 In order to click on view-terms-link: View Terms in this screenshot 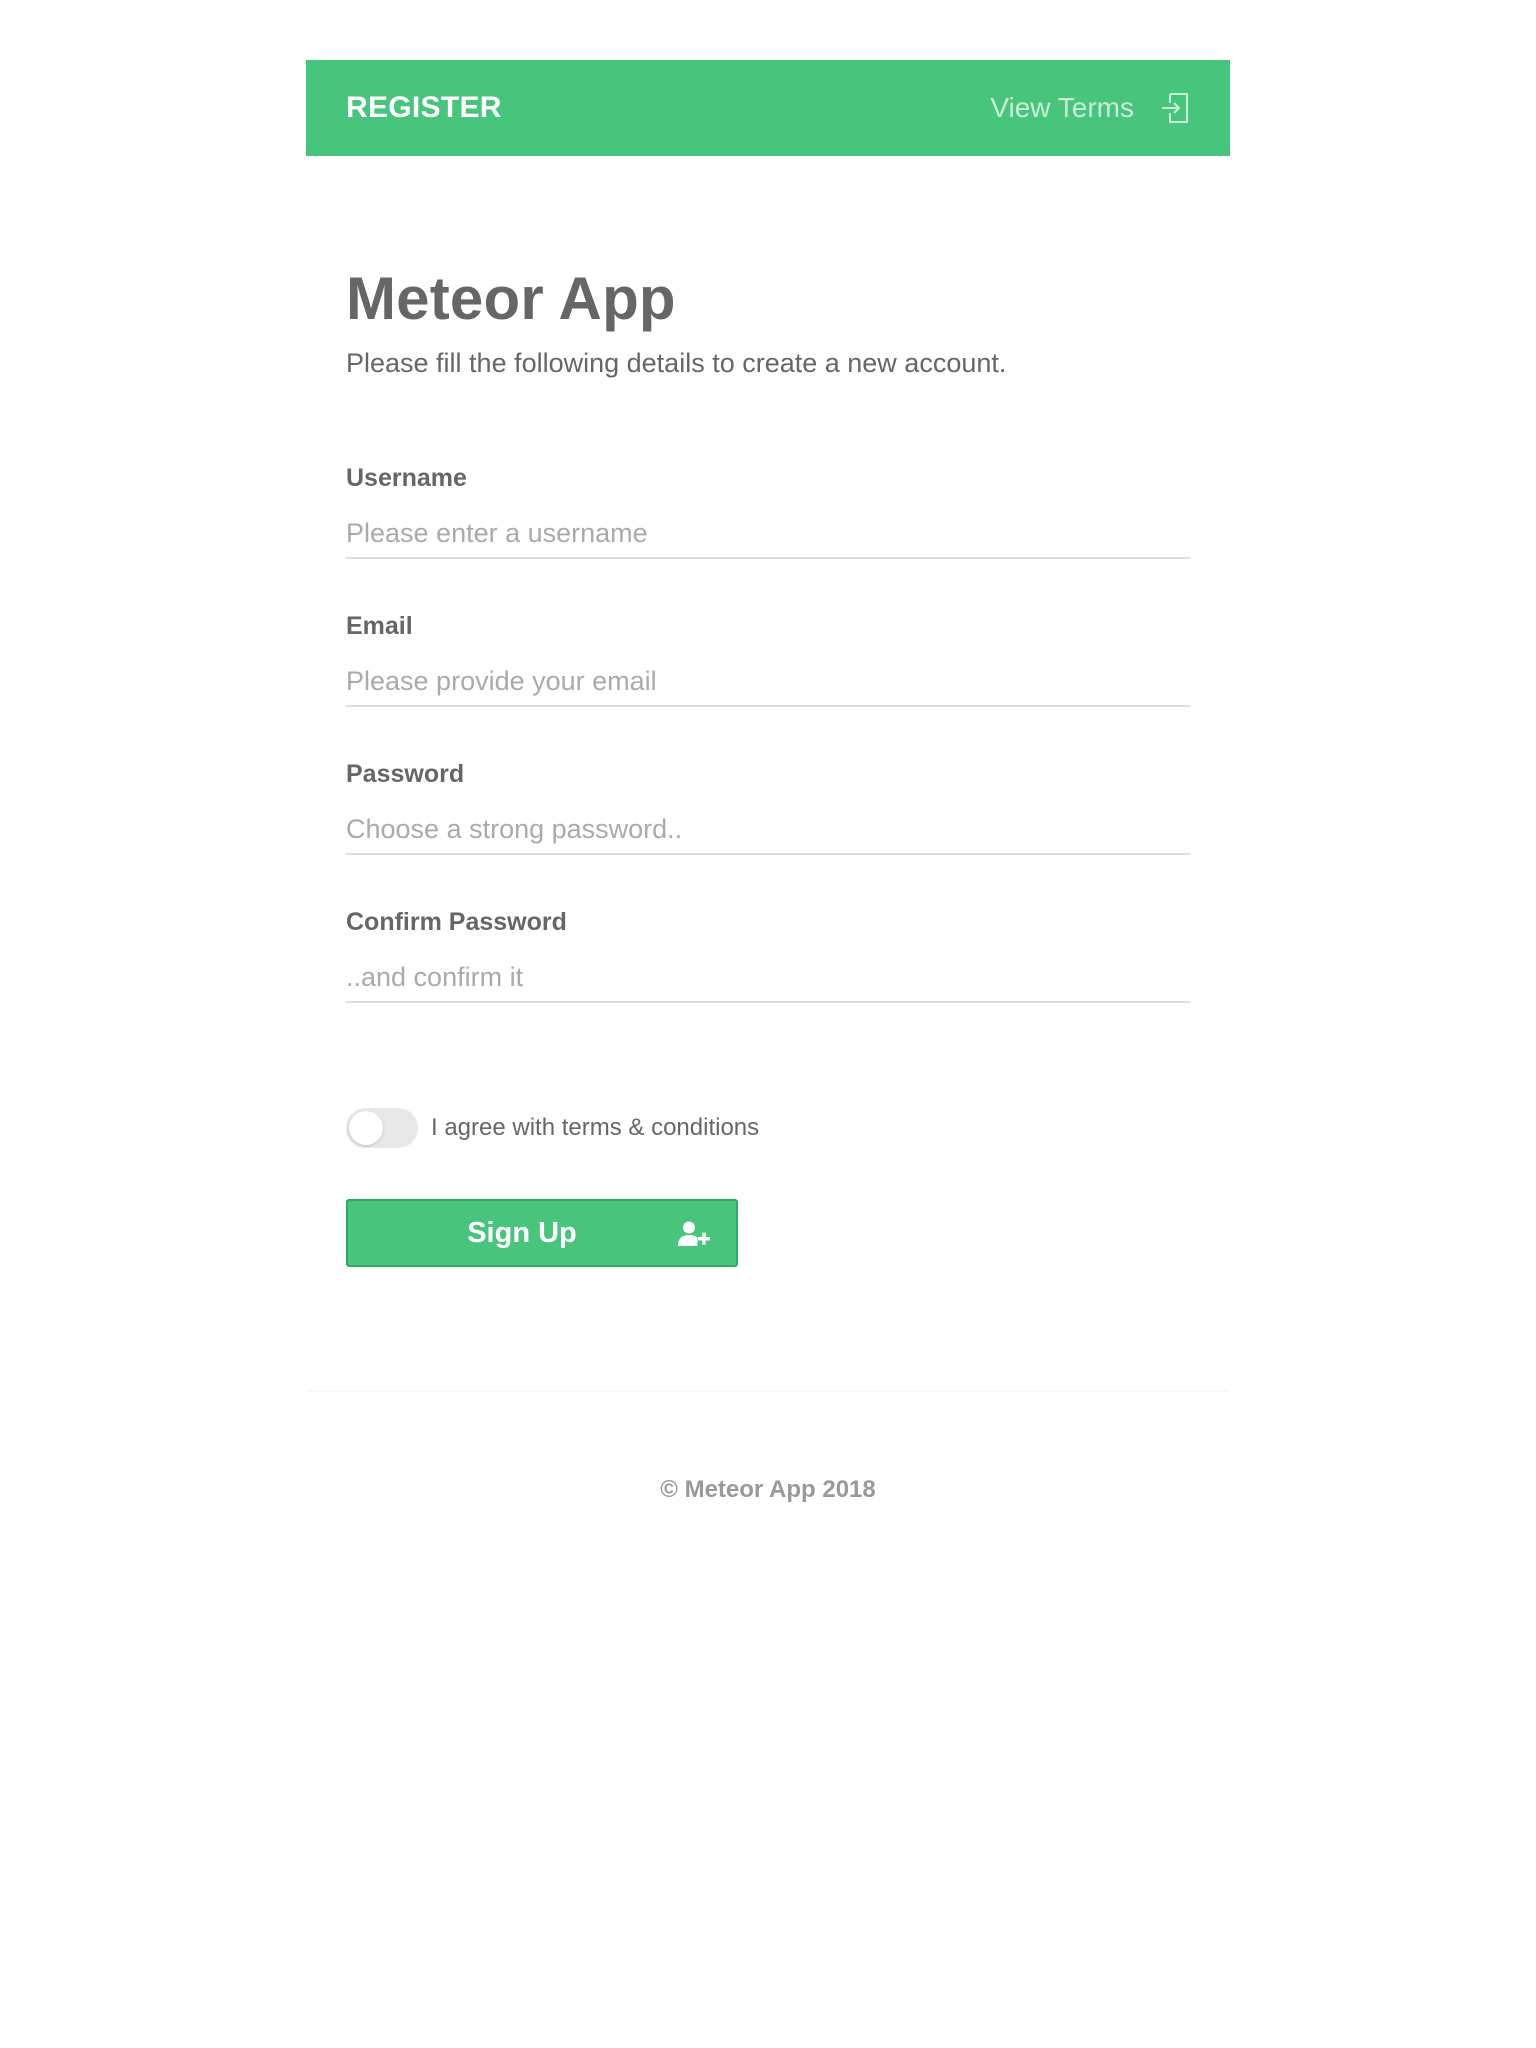, I will do `click(1090, 108)`.